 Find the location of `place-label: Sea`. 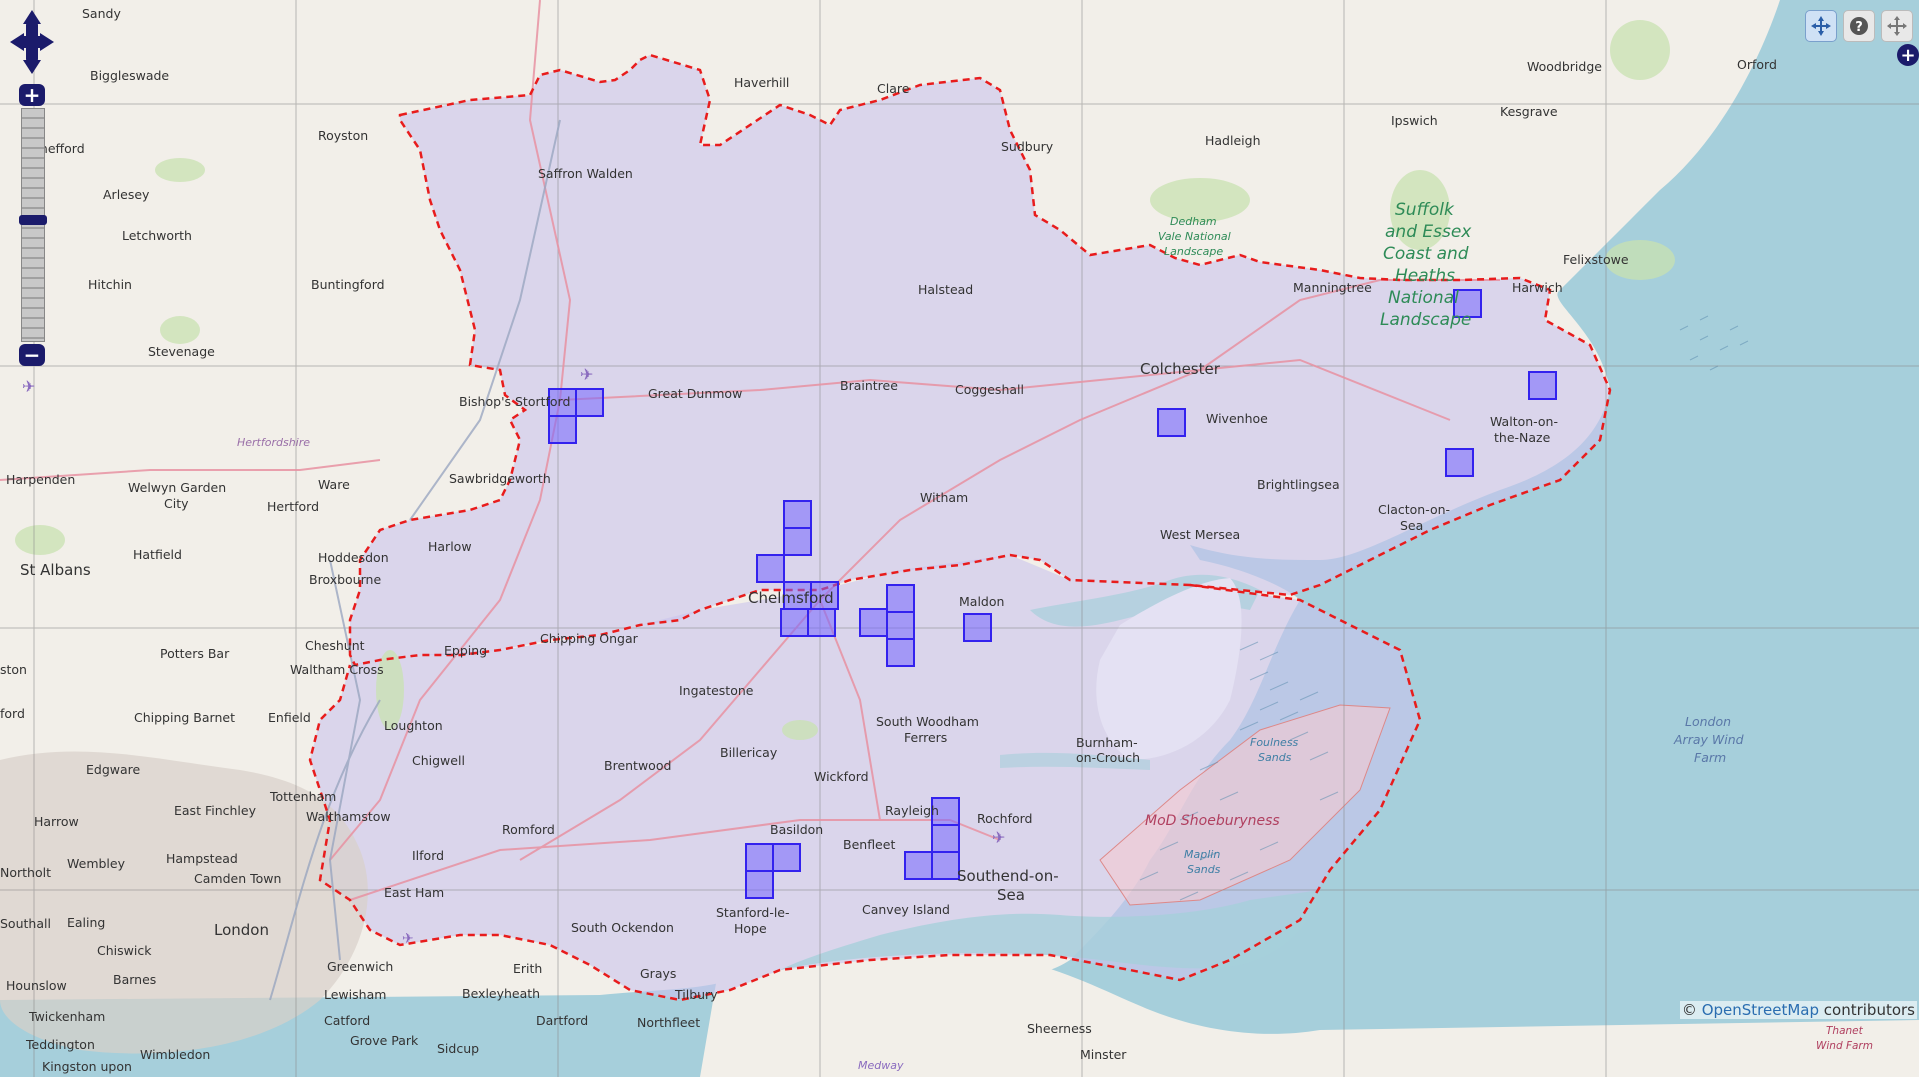

place-label: Sea is located at coordinates (1011, 895).